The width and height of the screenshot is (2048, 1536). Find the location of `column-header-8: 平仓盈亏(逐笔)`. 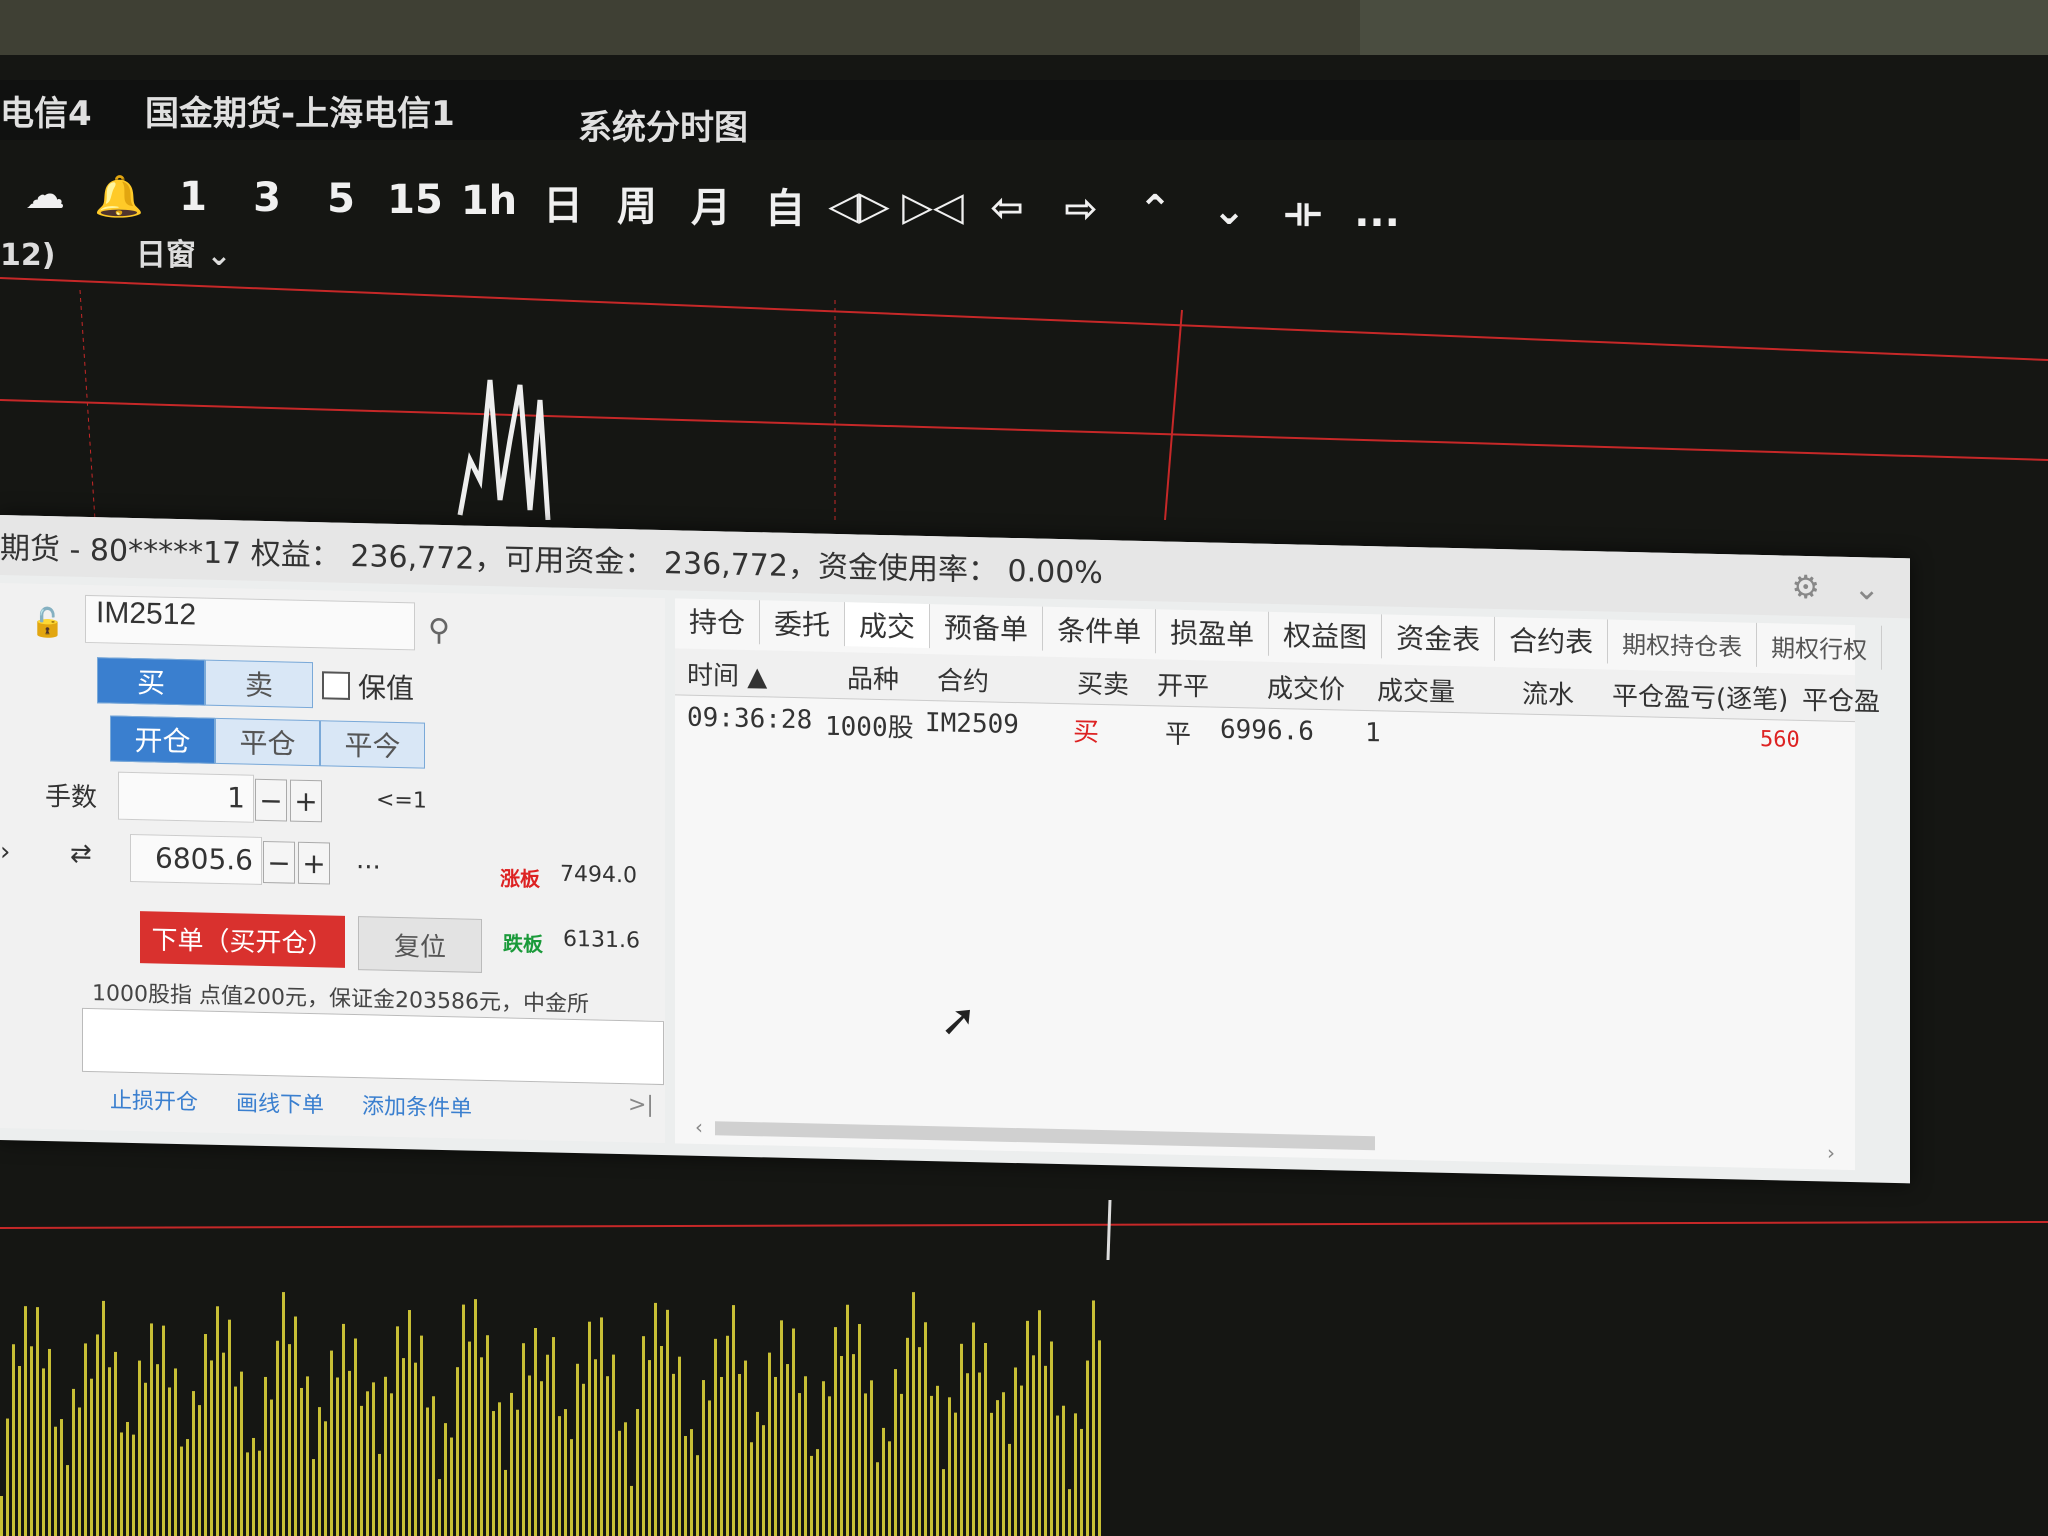

column-header-8: 平仓盈亏(逐笔) is located at coordinates (1700, 696).